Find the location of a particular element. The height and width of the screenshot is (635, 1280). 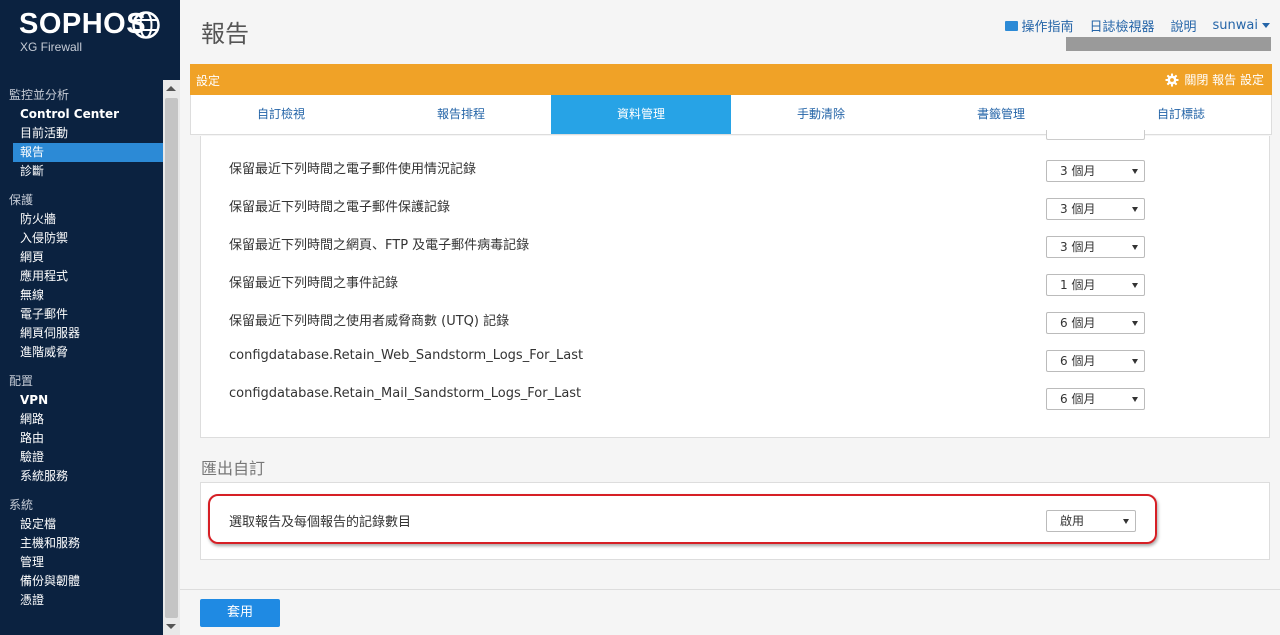

sidebar-item: Control Center is located at coordinates (81, 114).